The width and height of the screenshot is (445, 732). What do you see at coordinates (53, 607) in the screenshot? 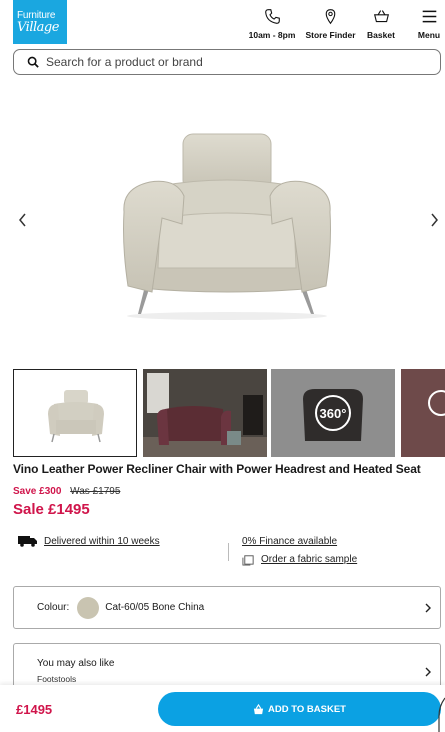
I see `colour-label: Colour:` at bounding box center [53, 607].